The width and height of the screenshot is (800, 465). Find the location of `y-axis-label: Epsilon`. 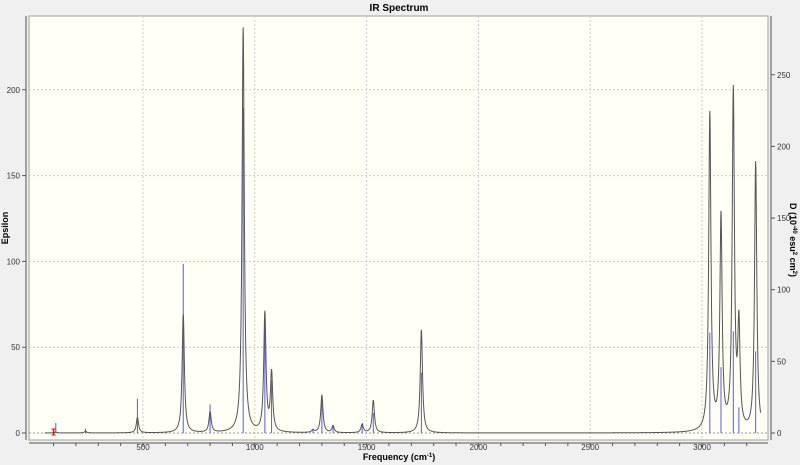

y-axis-label: Epsilon is located at coordinates (5, 228).